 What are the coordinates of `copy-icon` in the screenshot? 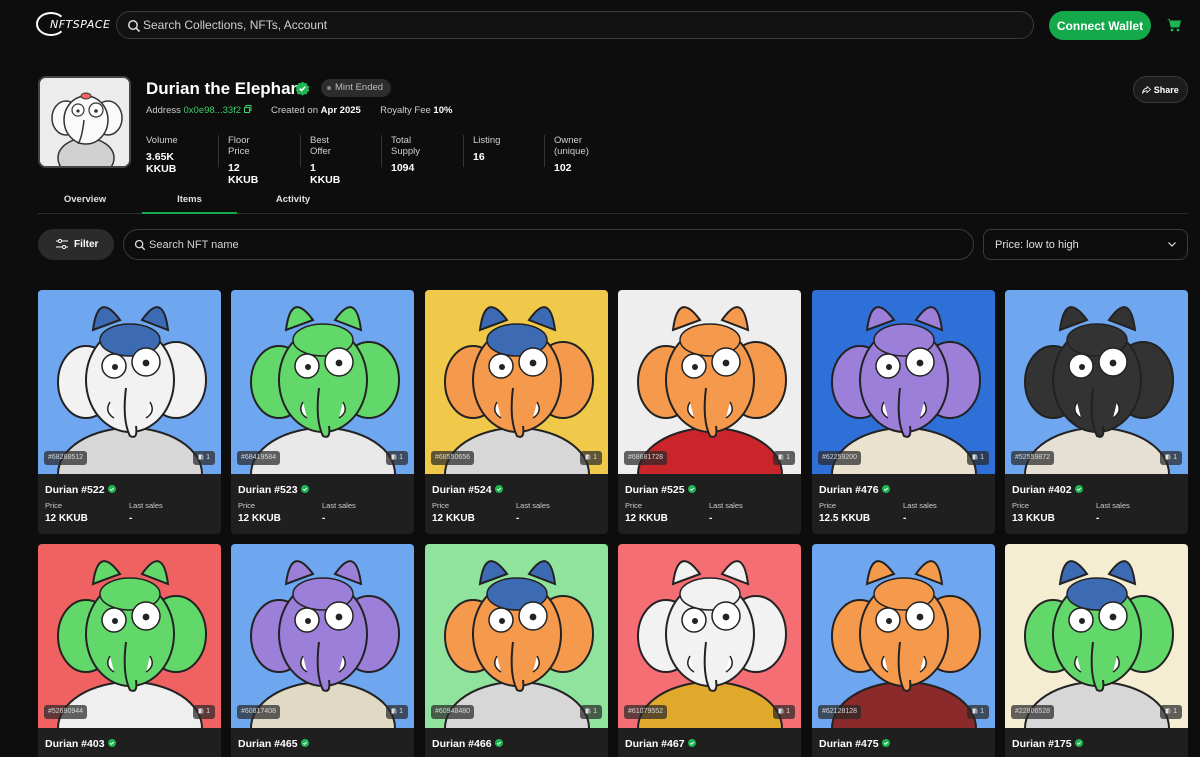 It's located at (247, 109).